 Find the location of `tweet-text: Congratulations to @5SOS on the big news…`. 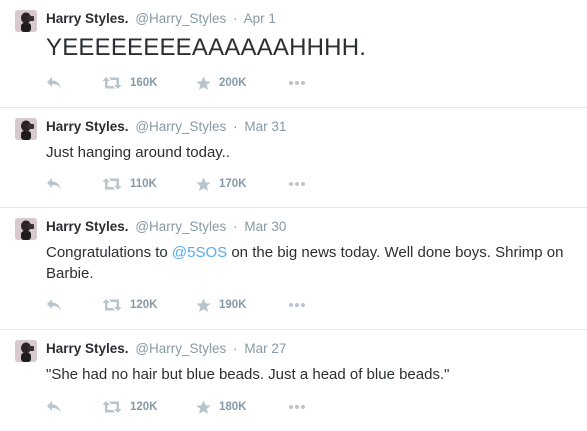

tweet-text: Congratulations to @5SOS on the big news… is located at coordinates (307, 263).